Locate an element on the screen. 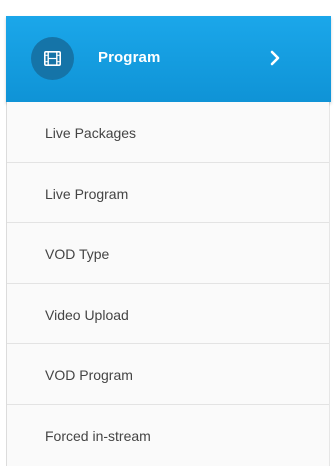  menu-item-video-upload: Video Upload is located at coordinates (168, 313).